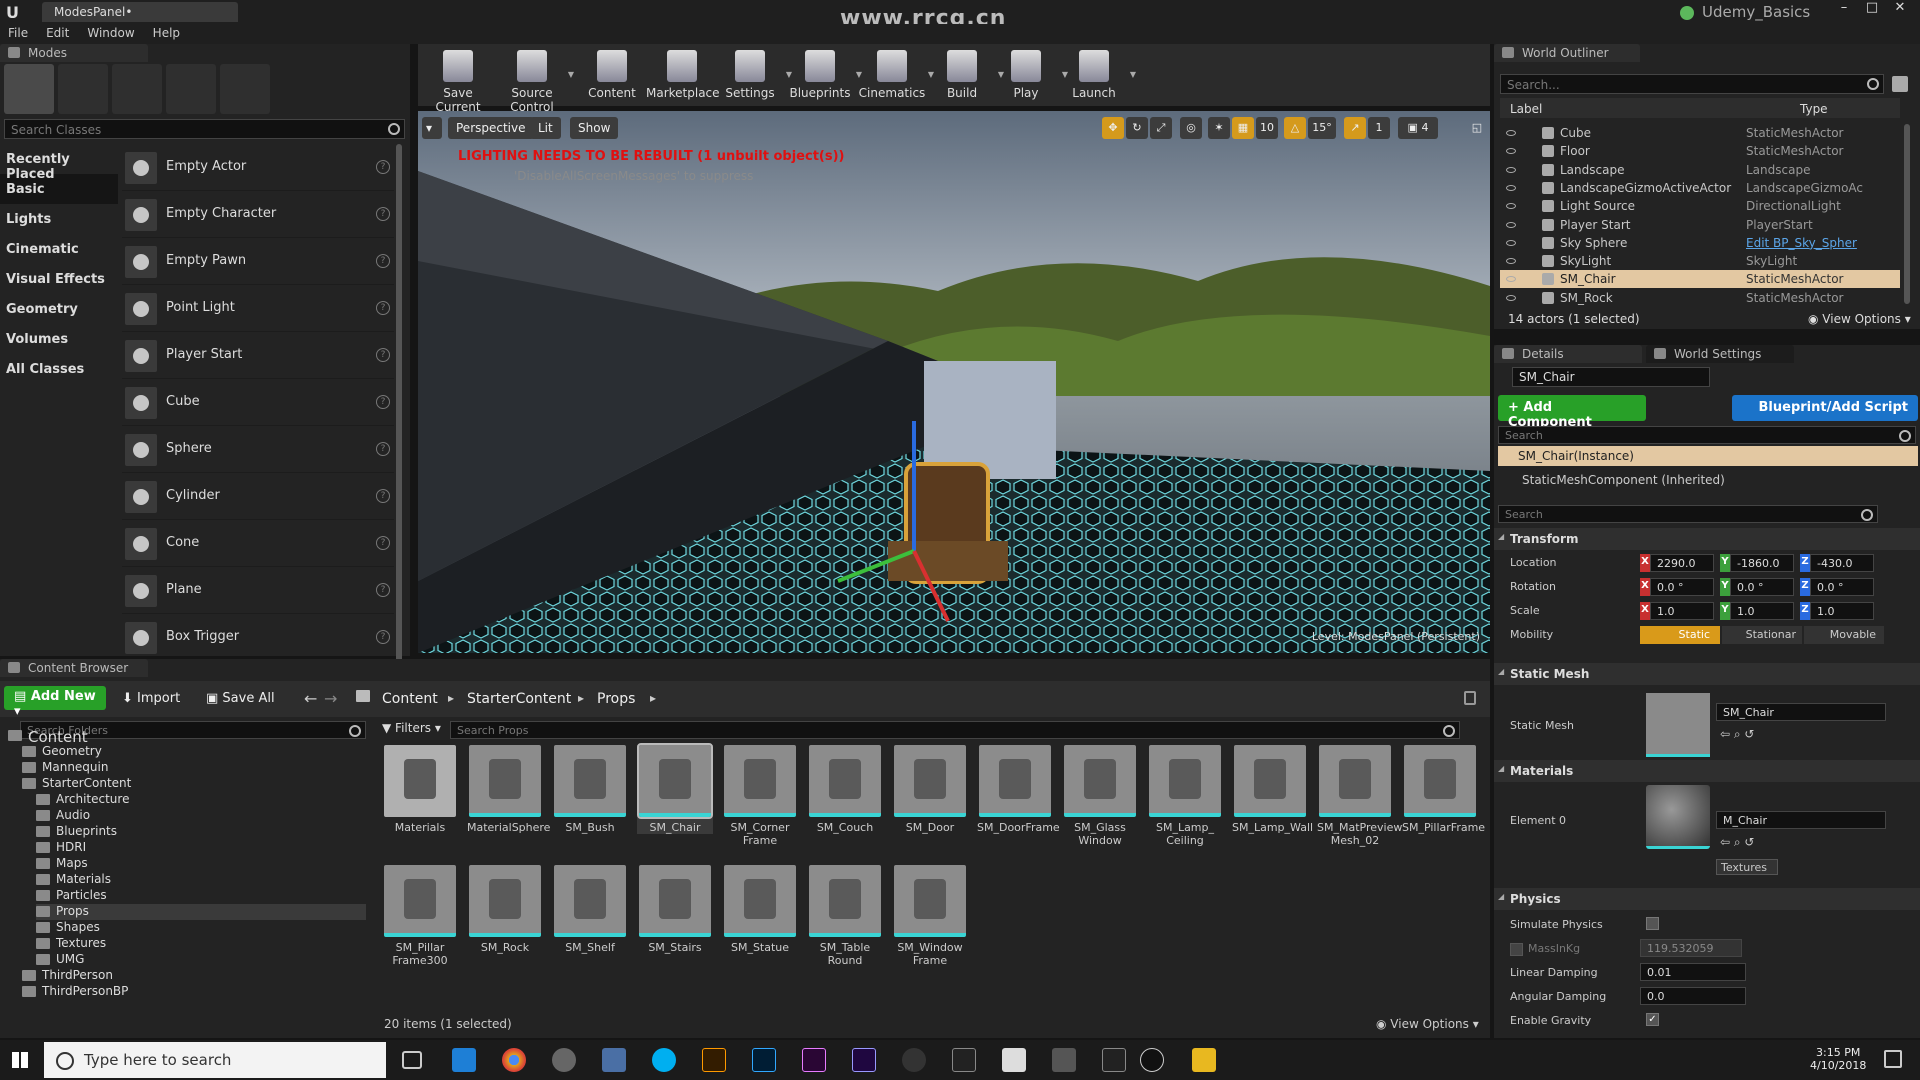 This screenshot has width=1920, height=1080. I want to click on enable-gravity-checkbox: ✓, so click(1652, 1019).